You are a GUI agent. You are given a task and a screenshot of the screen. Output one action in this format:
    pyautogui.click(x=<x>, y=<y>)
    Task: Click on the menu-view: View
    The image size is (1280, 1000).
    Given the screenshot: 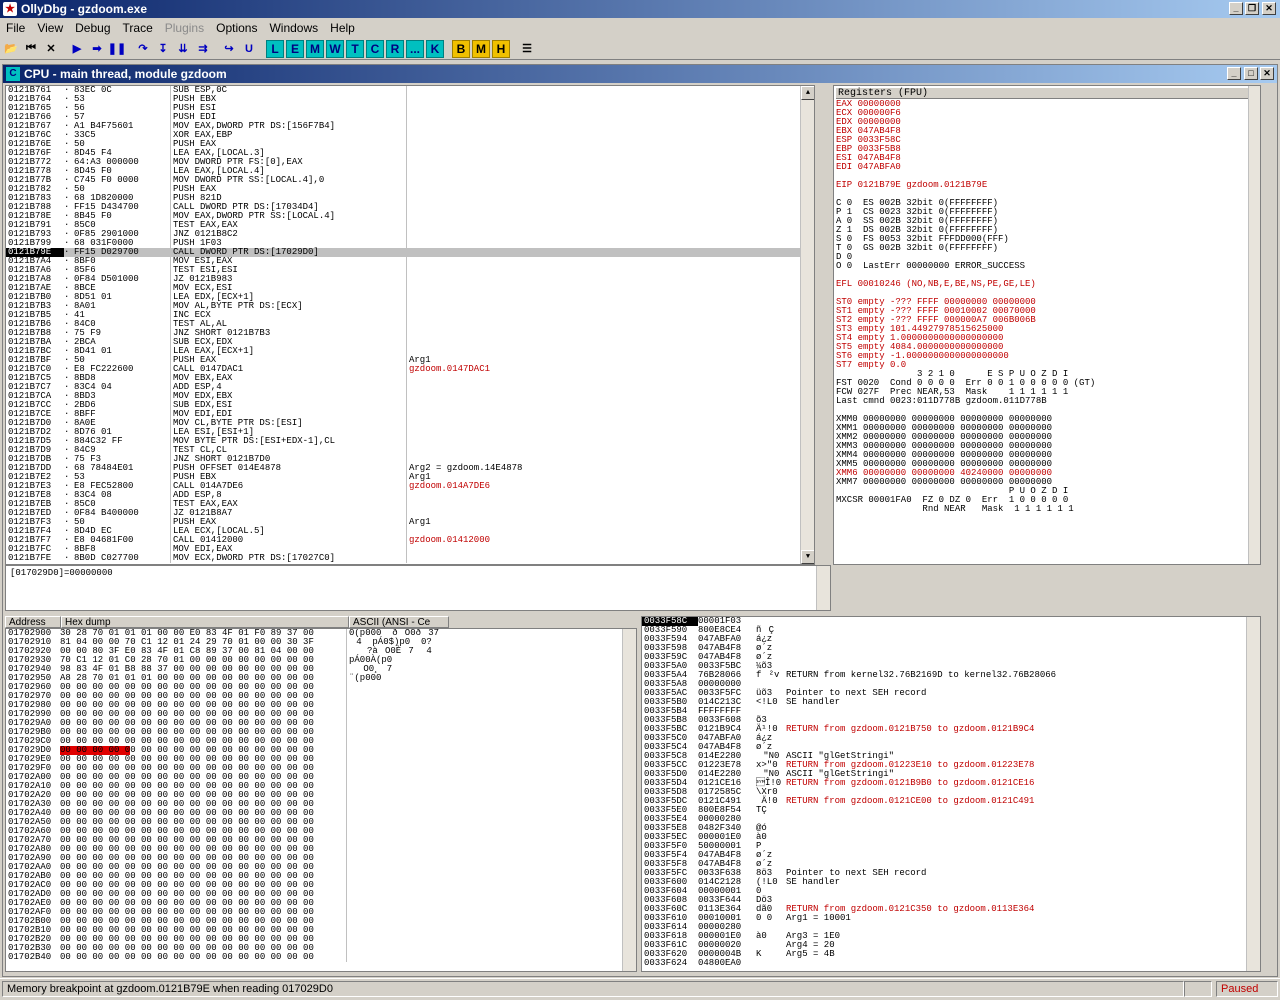 What is the action you would take?
    pyautogui.click(x=50, y=28)
    